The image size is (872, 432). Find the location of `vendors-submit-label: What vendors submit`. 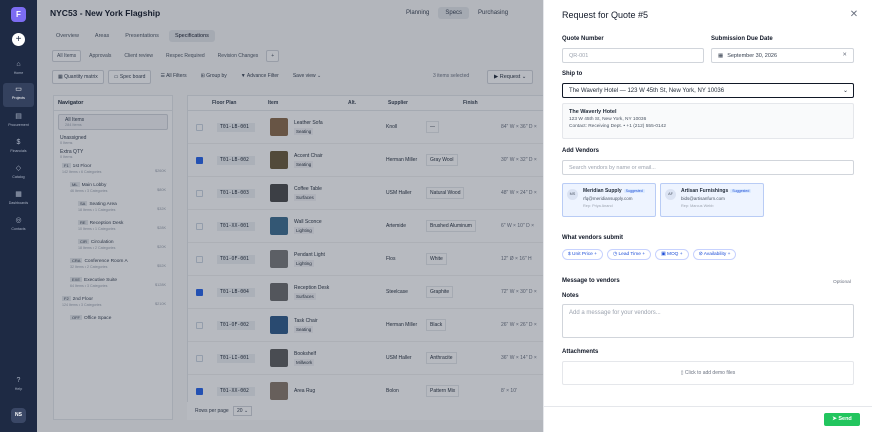

vendors-submit-label: What vendors submit is located at coordinates (593, 238).